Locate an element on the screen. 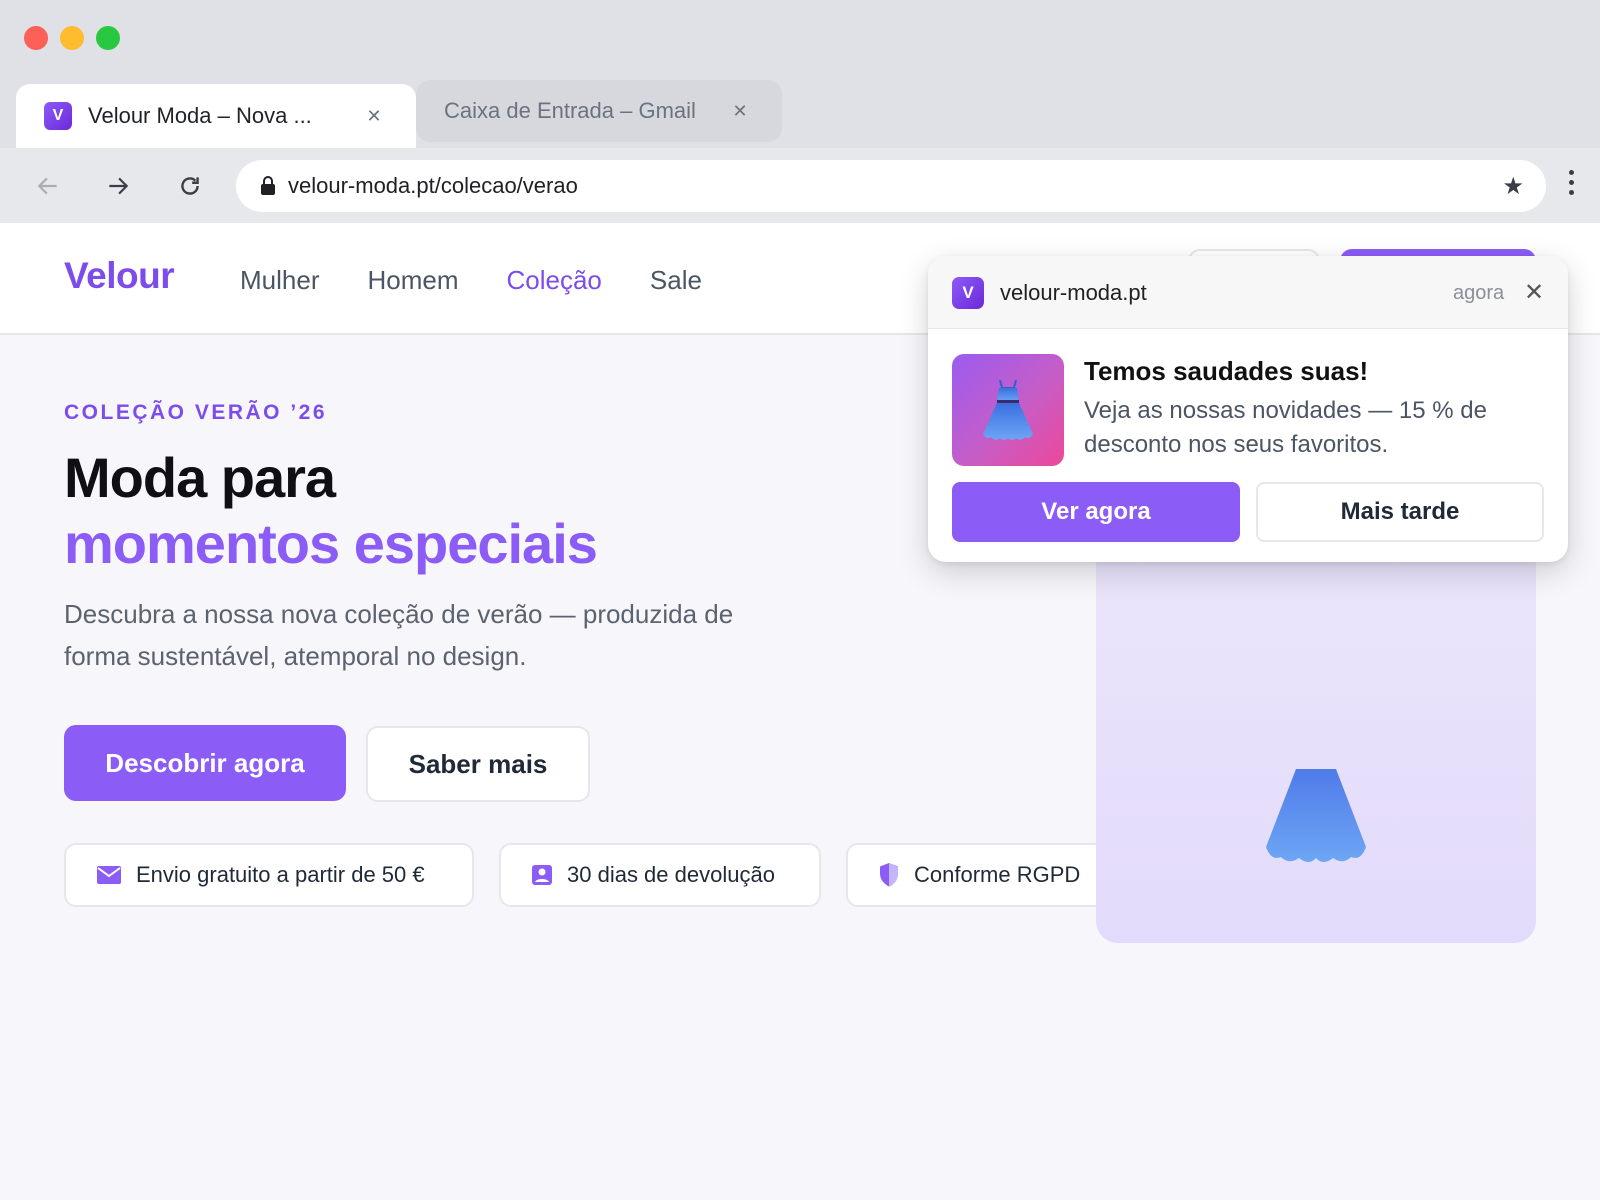 The width and height of the screenshot is (1600, 1200). feature-shipping: Envio gratuito a partir de 50 € is located at coordinates (269, 875).